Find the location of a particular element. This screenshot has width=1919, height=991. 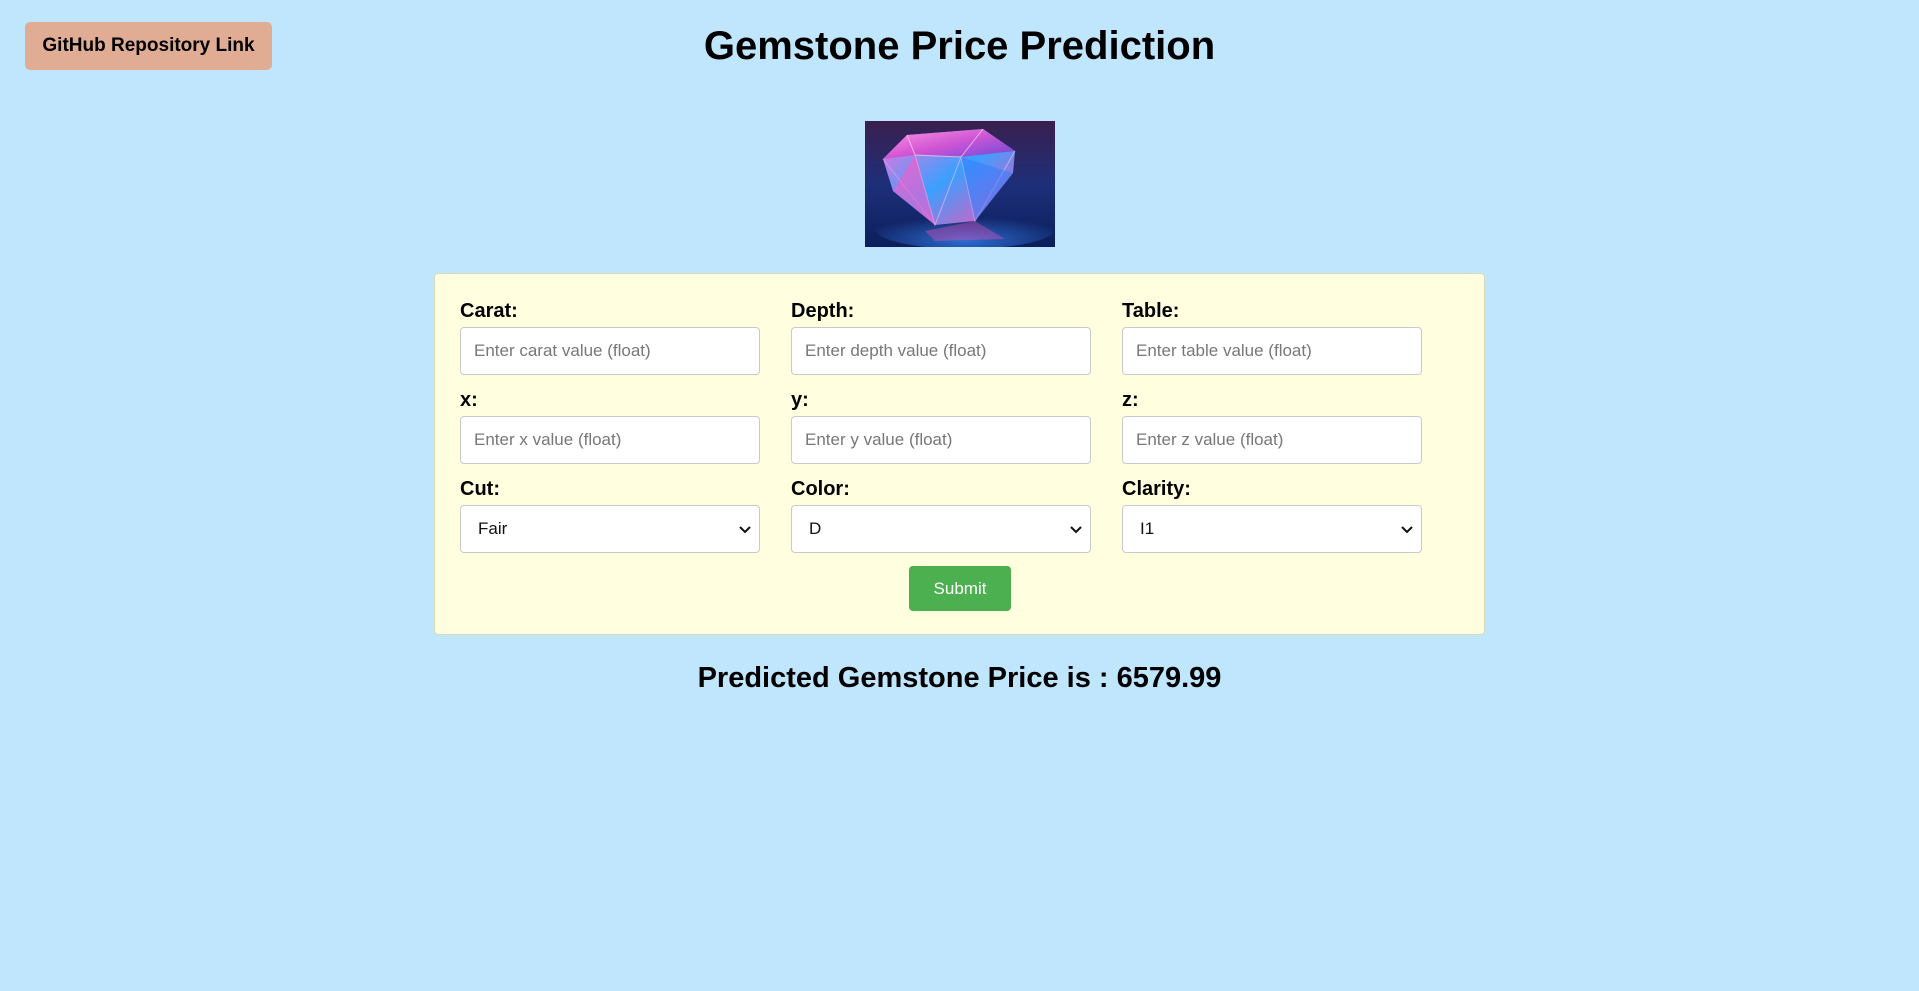

carat-input is located at coordinates (610, 351).